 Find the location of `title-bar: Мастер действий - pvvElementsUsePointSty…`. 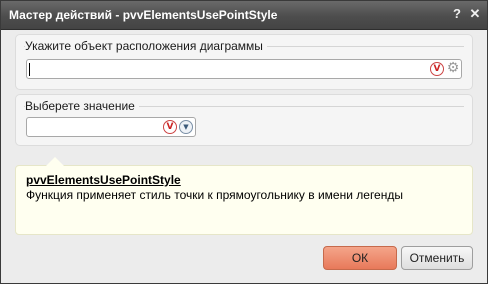

title-bar: Мастер действий - pvvElementsUsePointSty… is located at coordinates (244, 15).